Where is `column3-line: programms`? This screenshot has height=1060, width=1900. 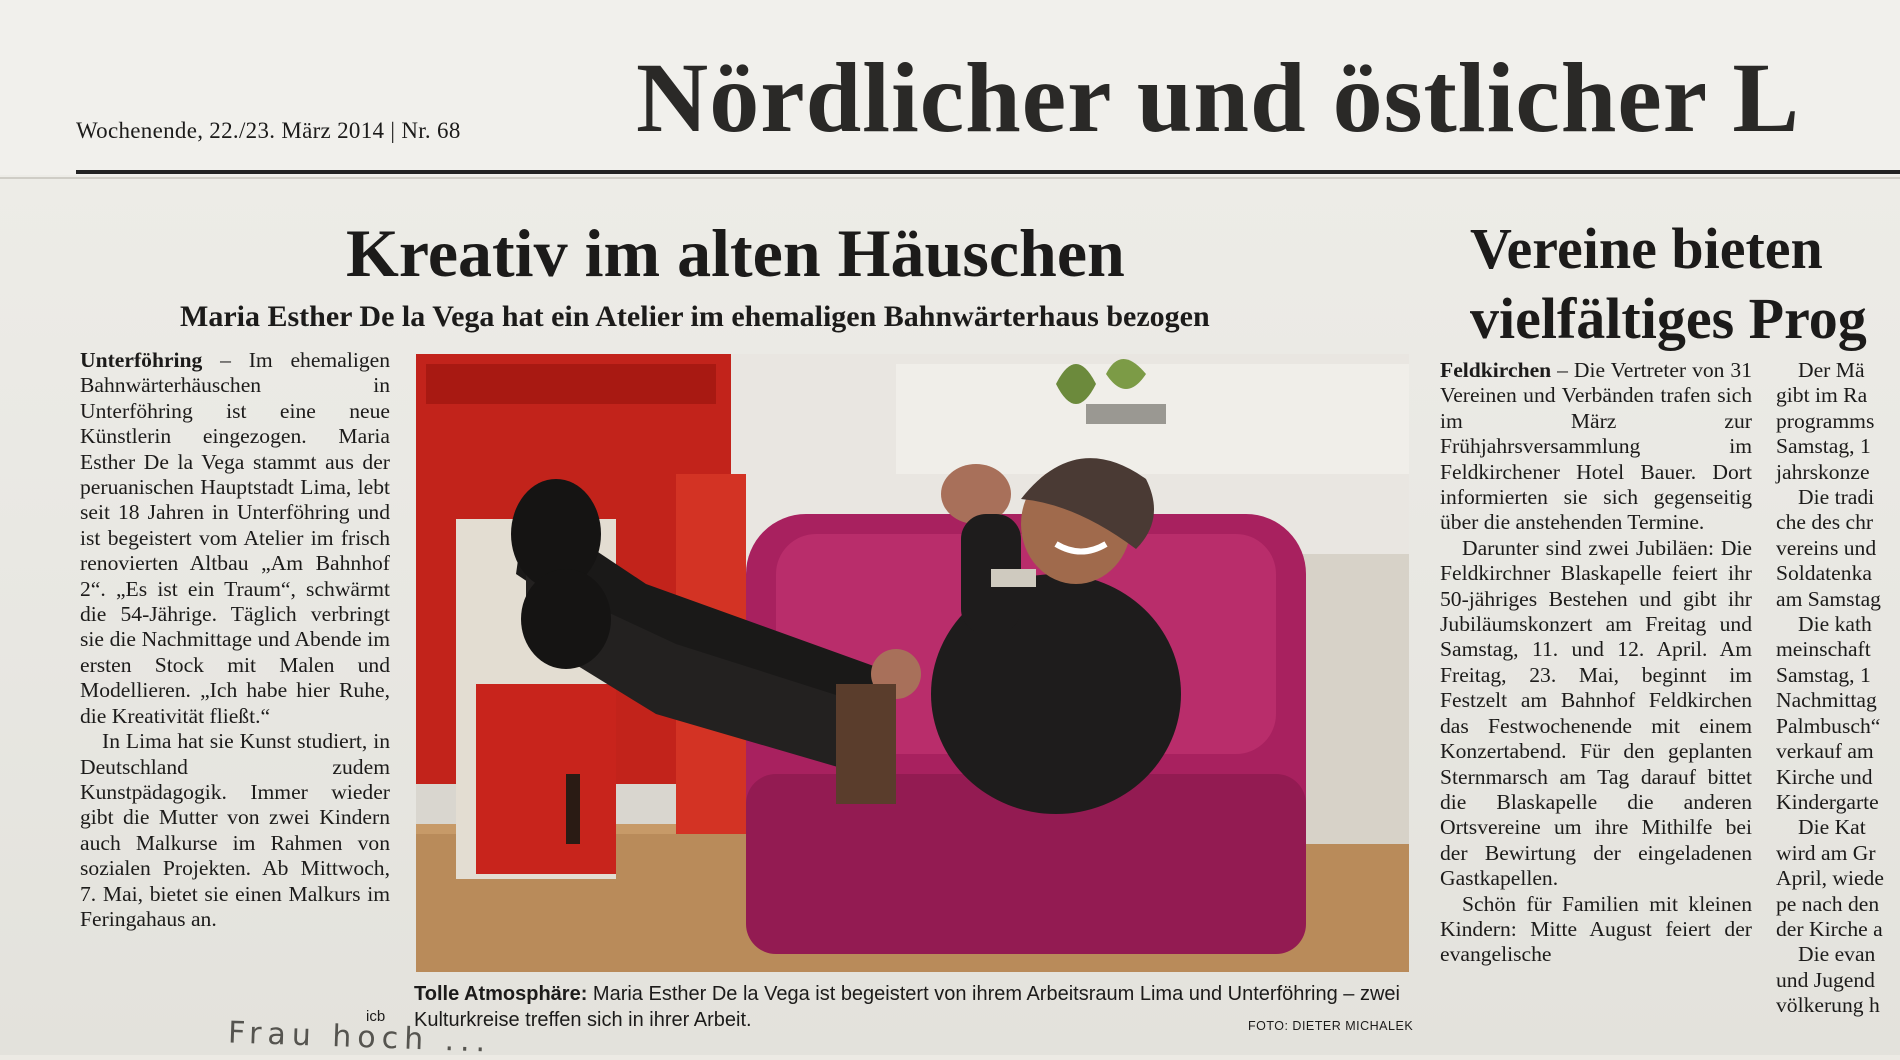
column3-line: programms is located at coordinates (1825, 420).